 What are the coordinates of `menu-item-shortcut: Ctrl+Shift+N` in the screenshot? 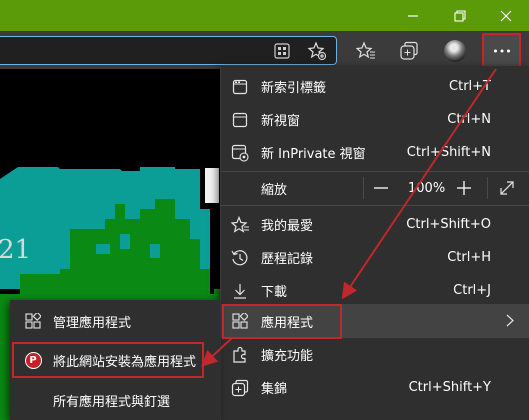 It's located at (448, 152).